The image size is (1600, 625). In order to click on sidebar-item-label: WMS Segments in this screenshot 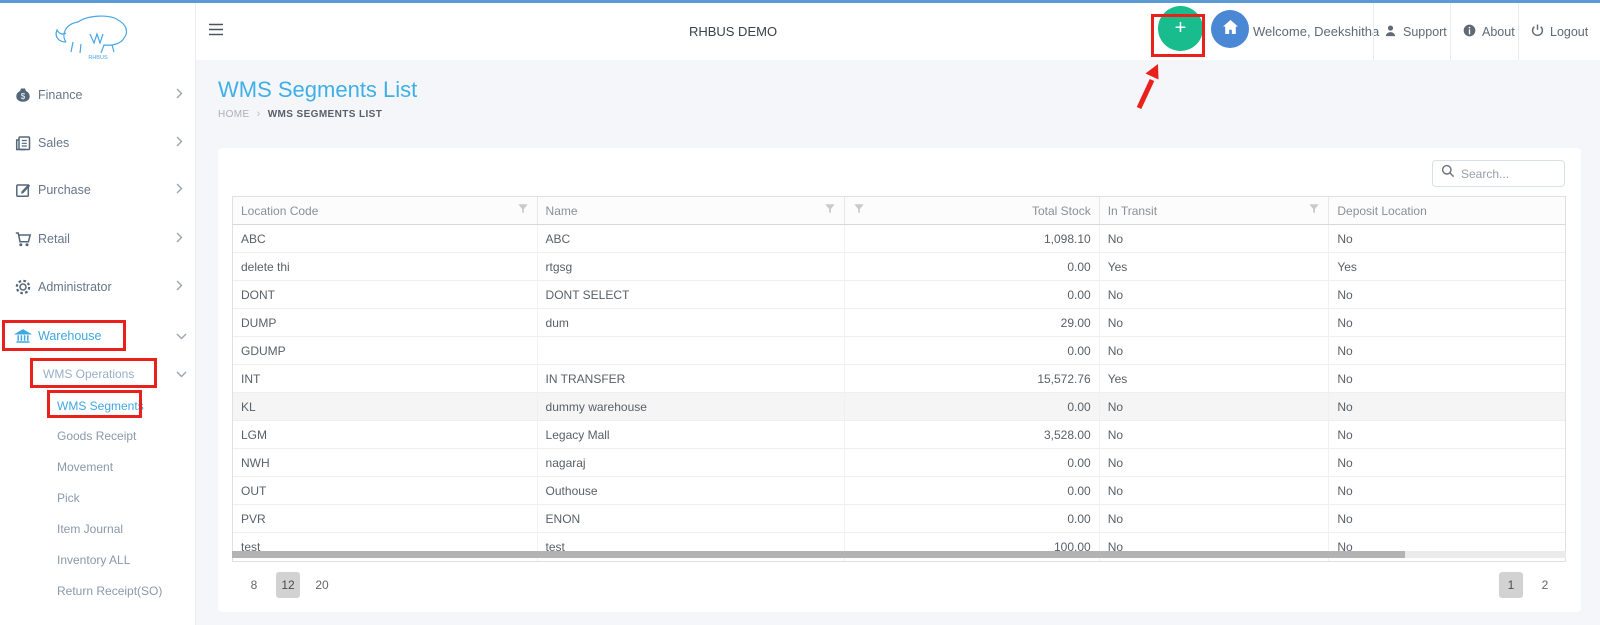, I will do `click(100, 406)`.